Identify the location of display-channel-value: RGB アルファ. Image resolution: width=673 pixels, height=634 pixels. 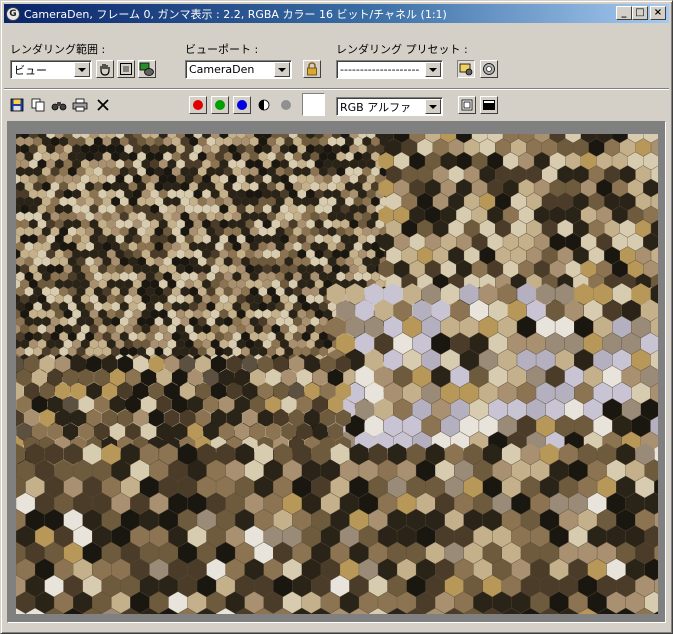
(376, 107).